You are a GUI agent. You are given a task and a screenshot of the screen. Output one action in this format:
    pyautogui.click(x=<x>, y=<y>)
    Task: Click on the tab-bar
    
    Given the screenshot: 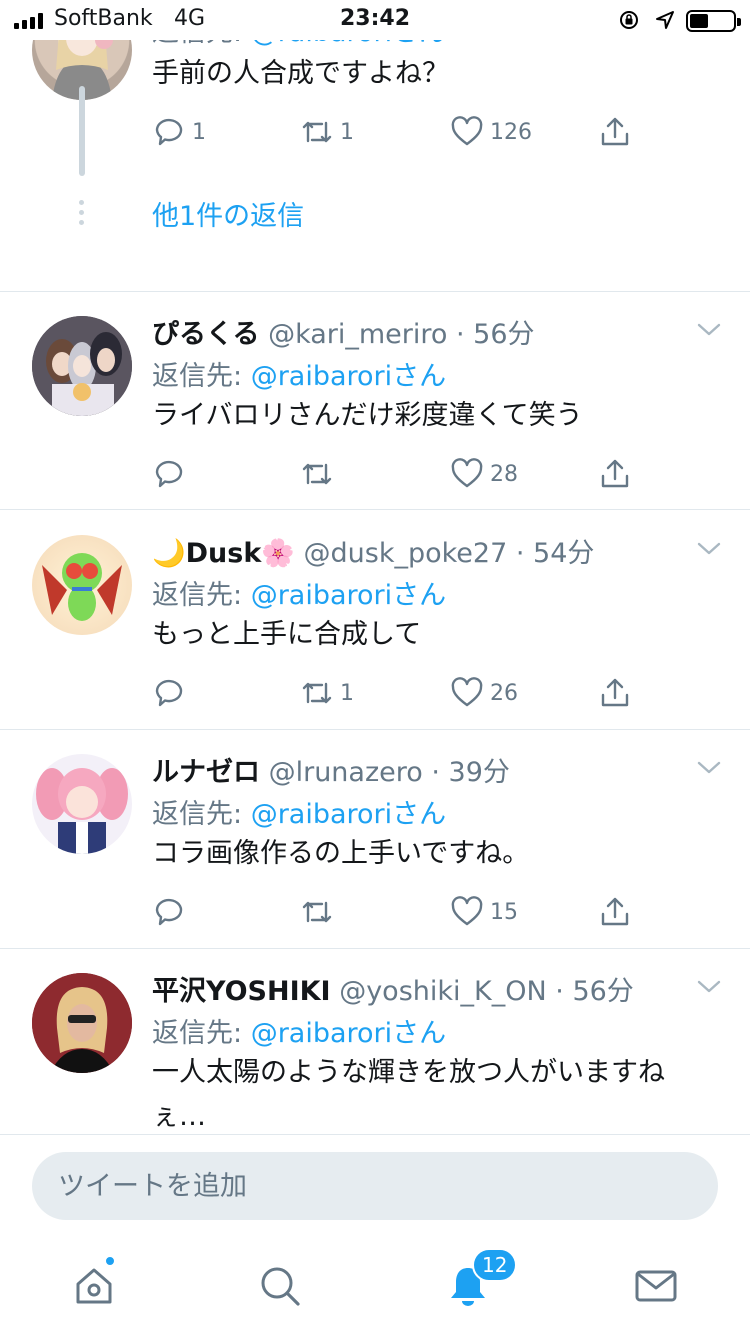 What is the action you would take?
    pyautogui.click(x=375, y=1284)
    